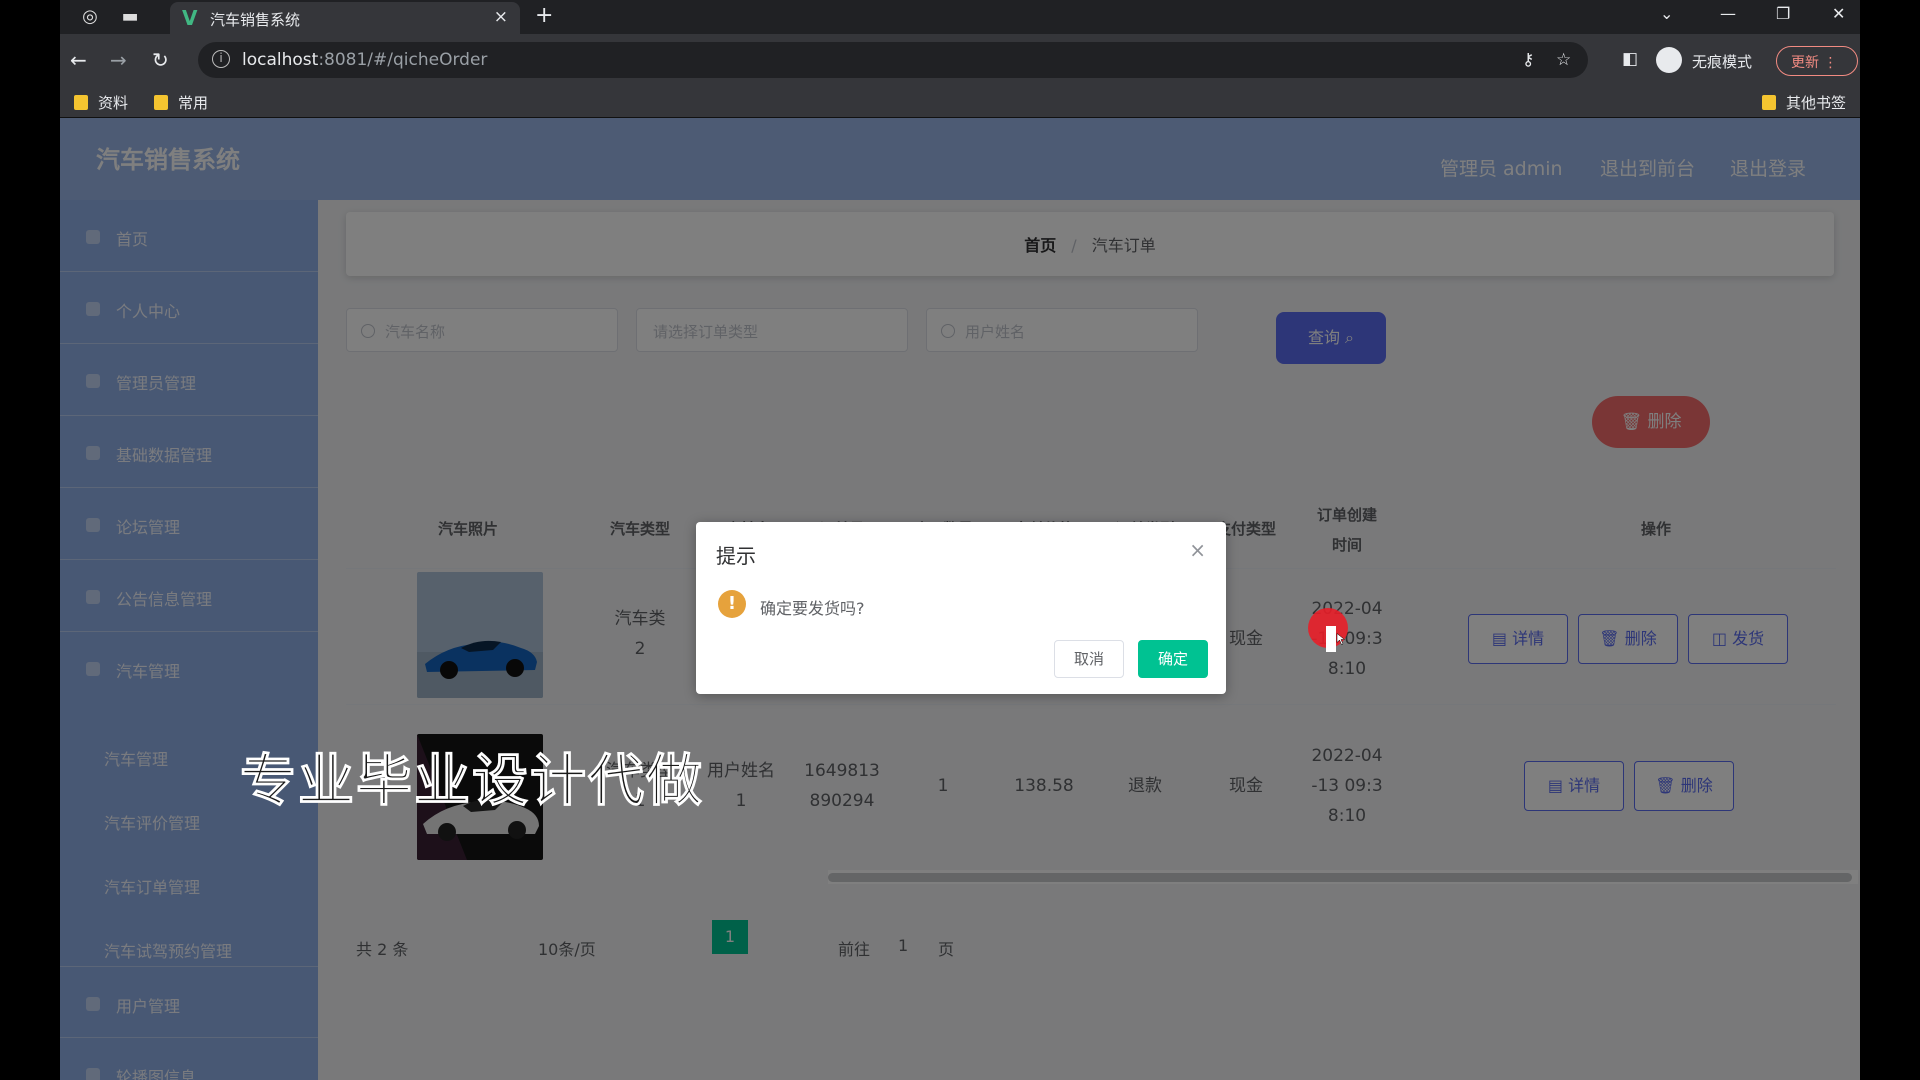  What do you see at coordinates (113, 103) in the screenshot?
I see `bookmark-label: 资料` at bounding box center [113, 103].